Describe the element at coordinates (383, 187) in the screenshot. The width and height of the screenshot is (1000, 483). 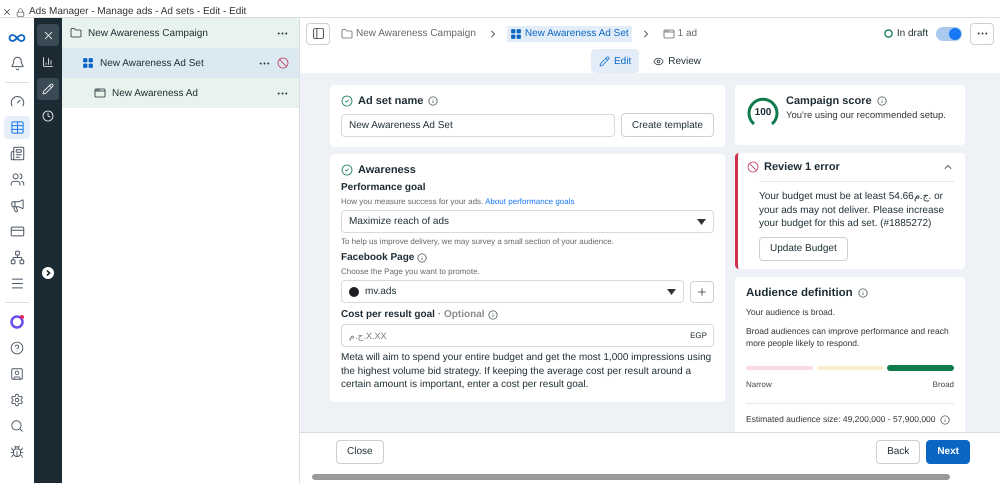
I see `field-label: Performance goal` at that location.